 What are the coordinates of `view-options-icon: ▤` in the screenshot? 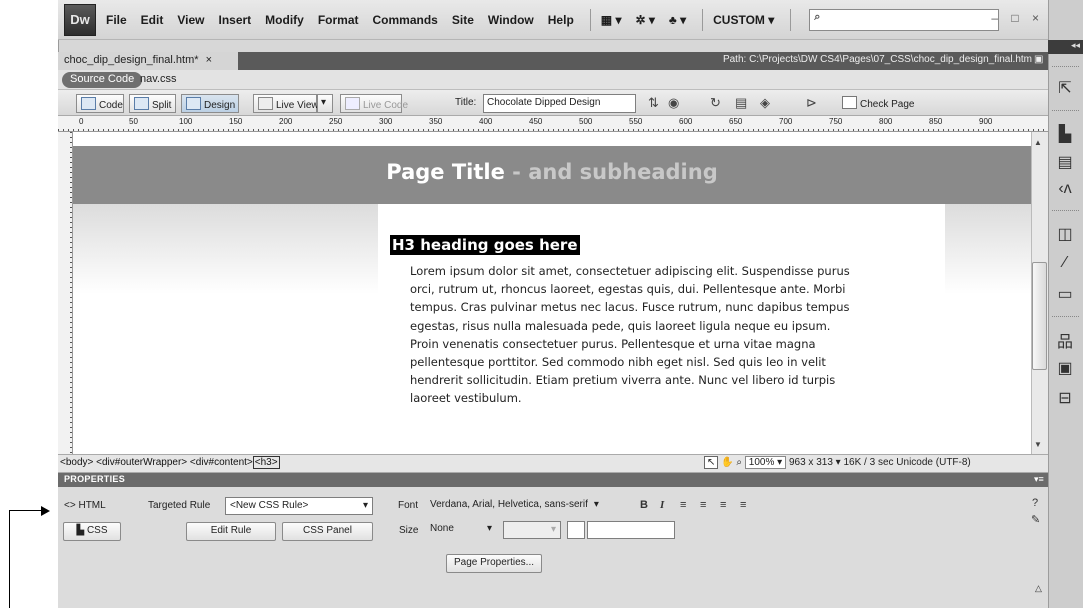 It's located at (741, 103).